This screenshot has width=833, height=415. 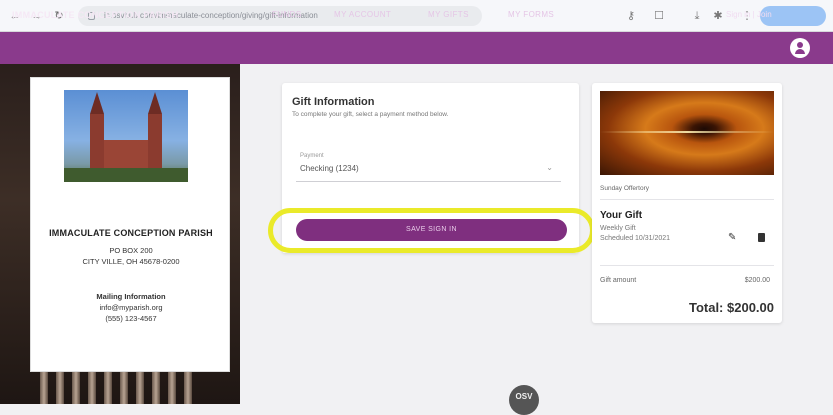 I want to click on parish-address-line2: CITY VILLE, OH 45678-0200, so click(x=131, y=261).